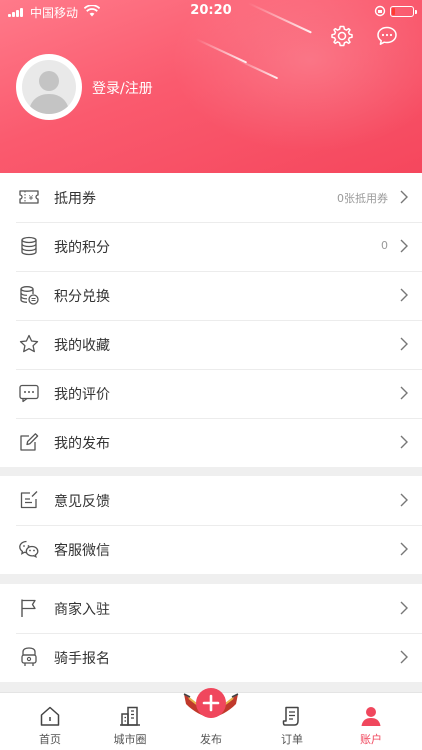 This screenshot has height=750, width=422. Describe the element at coordinates (403, 11) in the screenshot. I see `battery-icon` at that location.